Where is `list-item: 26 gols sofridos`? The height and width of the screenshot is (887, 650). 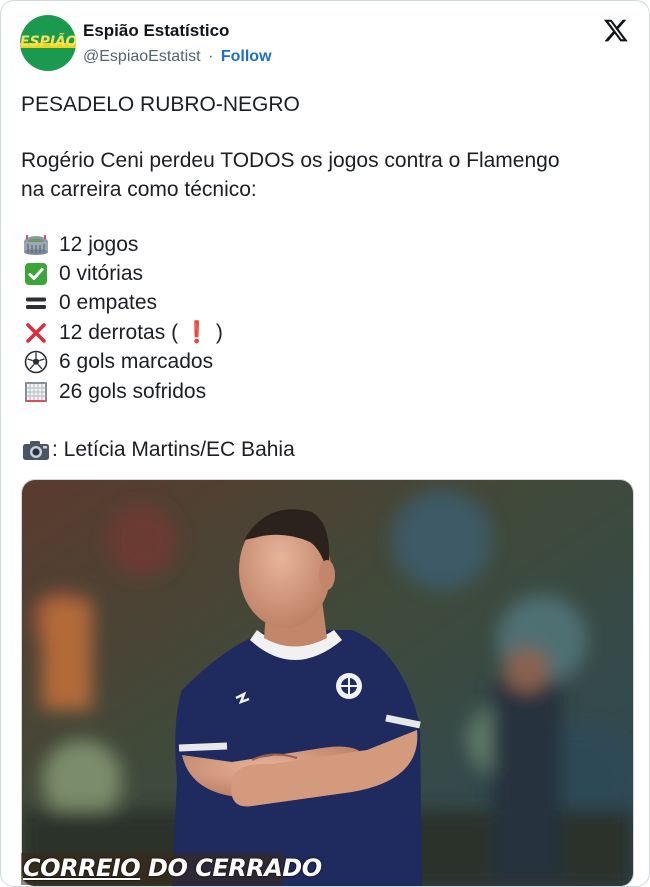 list-item: 26 gols sofridos is located at coordinates (122, 391).